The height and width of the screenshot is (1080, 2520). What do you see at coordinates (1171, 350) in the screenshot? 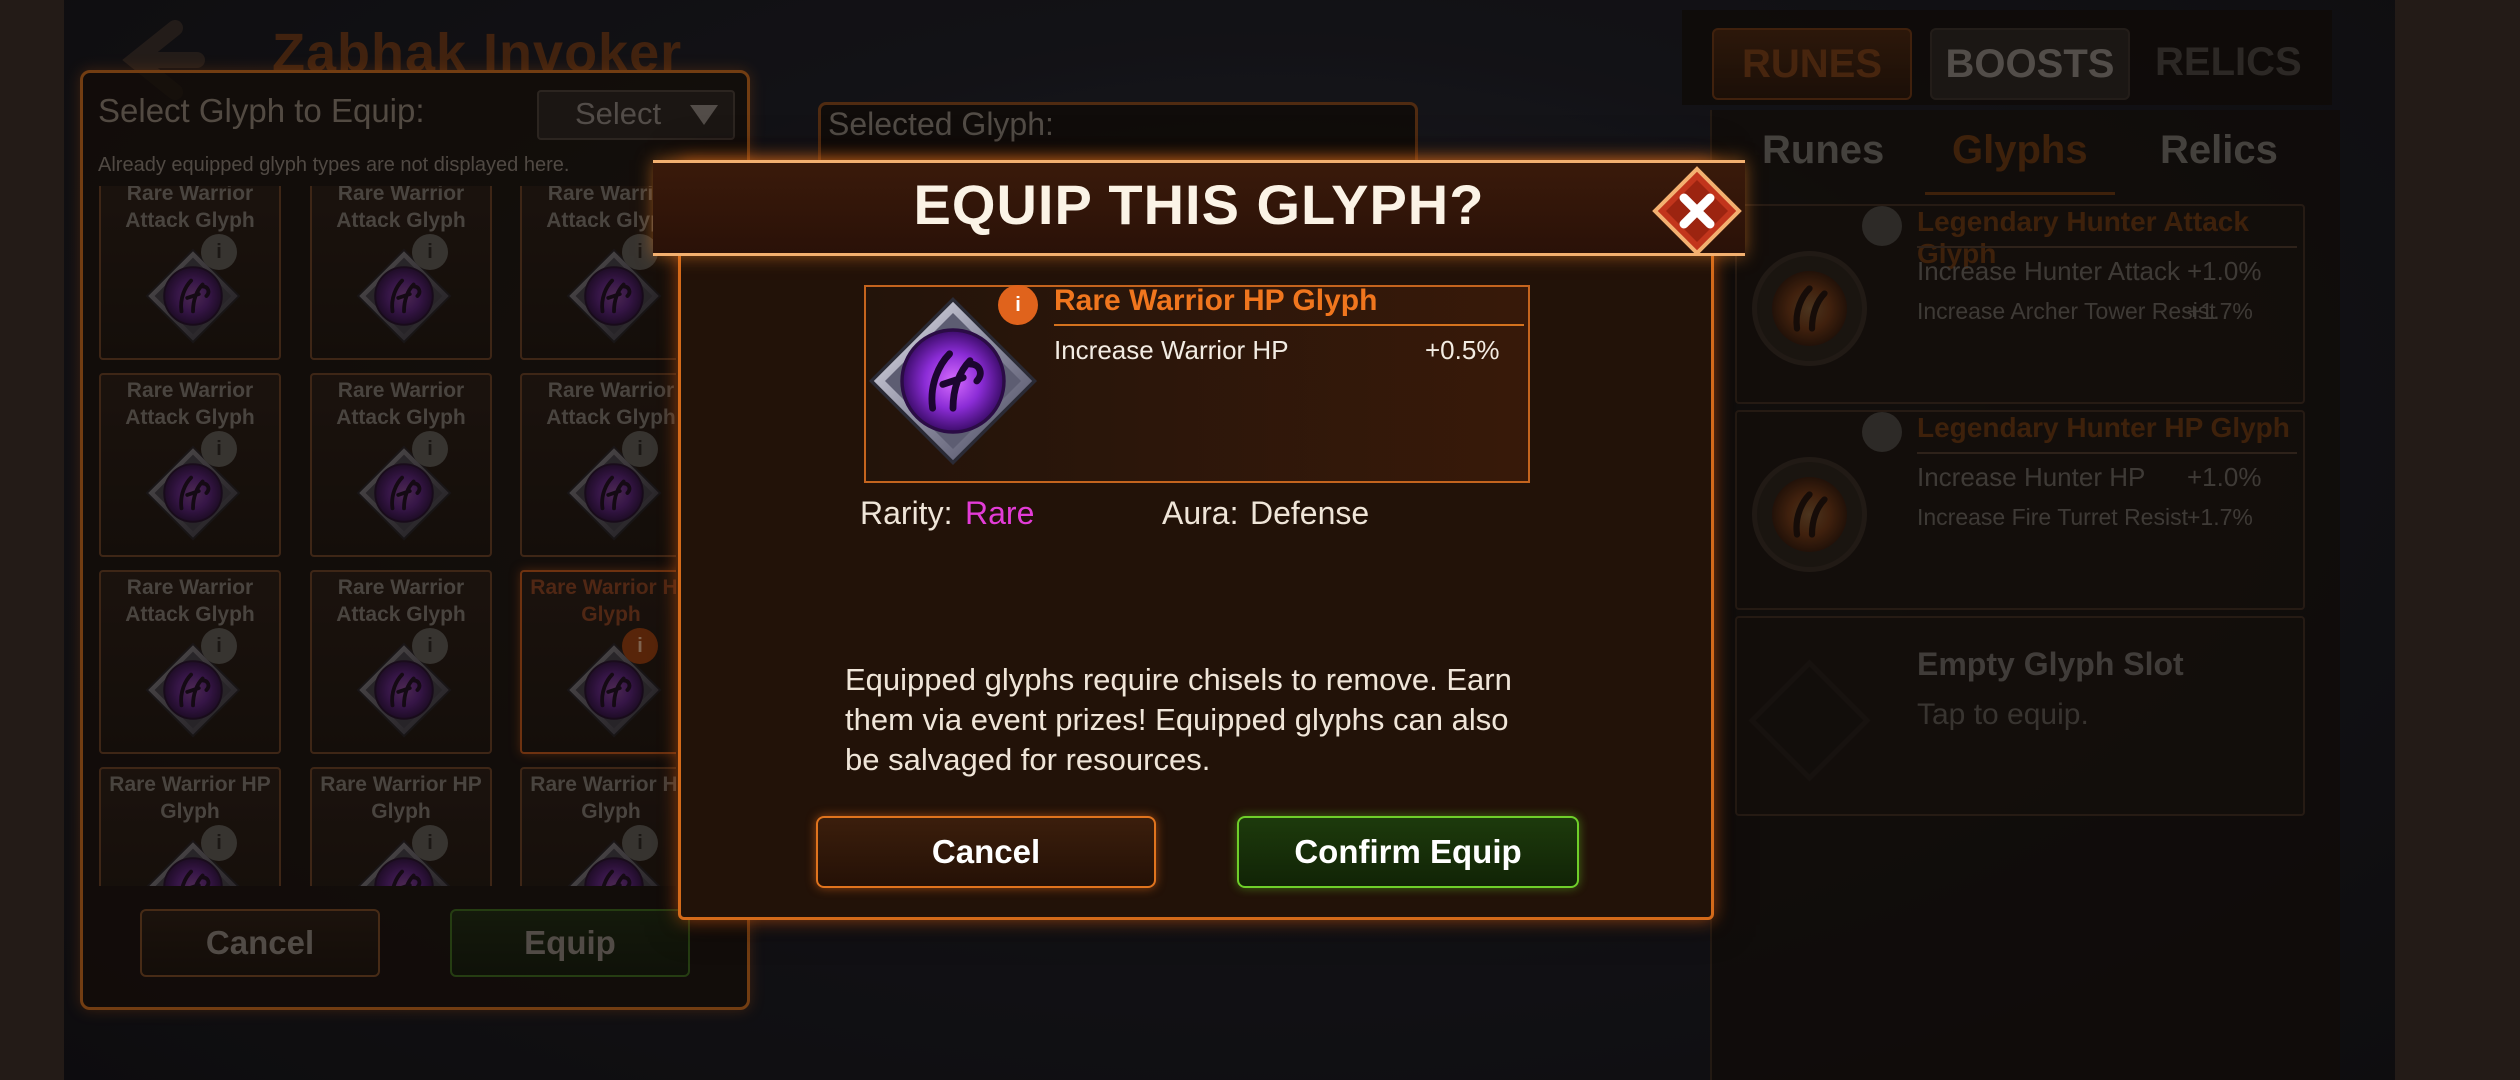
I see `glyph-stat-name: Increase Warrior HP` at bounding box center [1171, 350].